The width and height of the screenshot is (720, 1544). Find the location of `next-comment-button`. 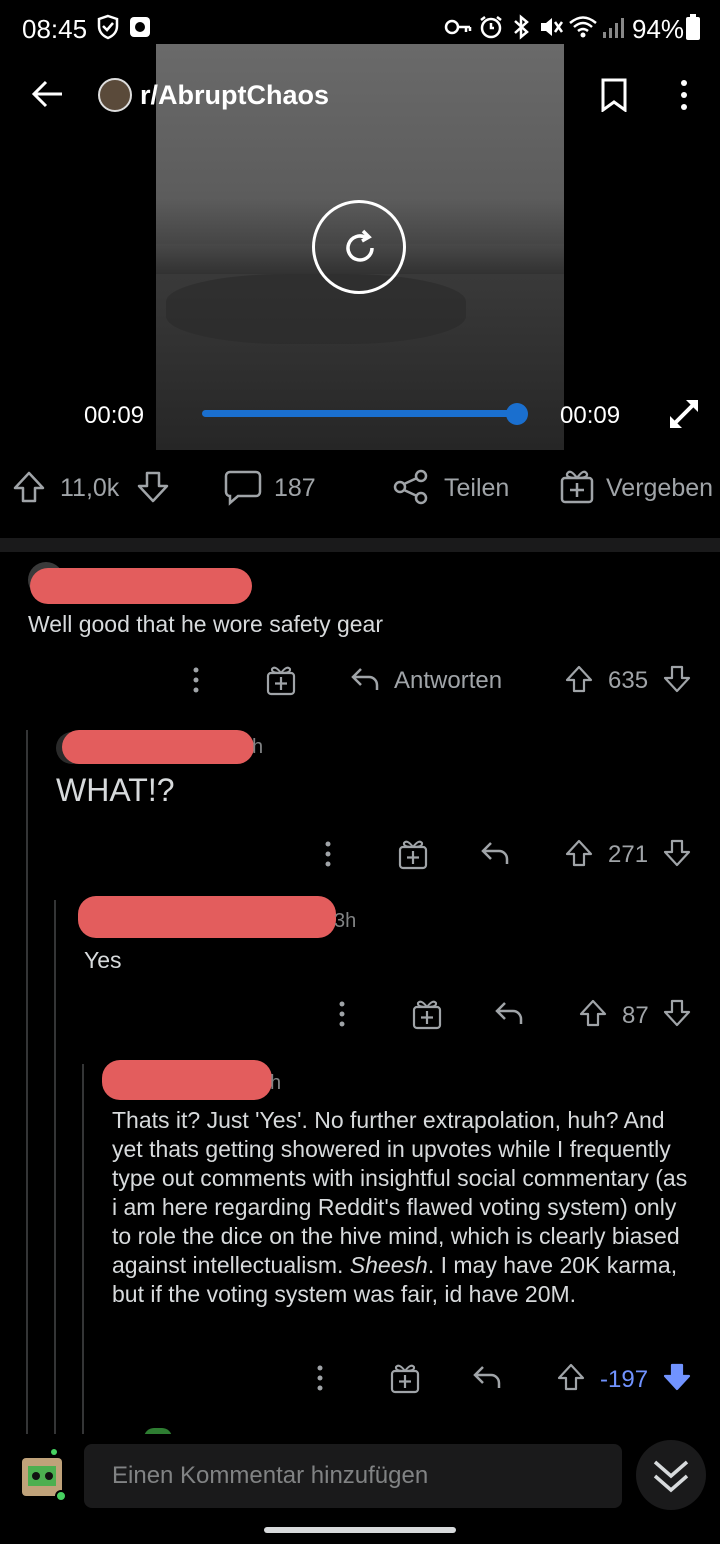

next-comment-button is located at coordinates (671, 1475).